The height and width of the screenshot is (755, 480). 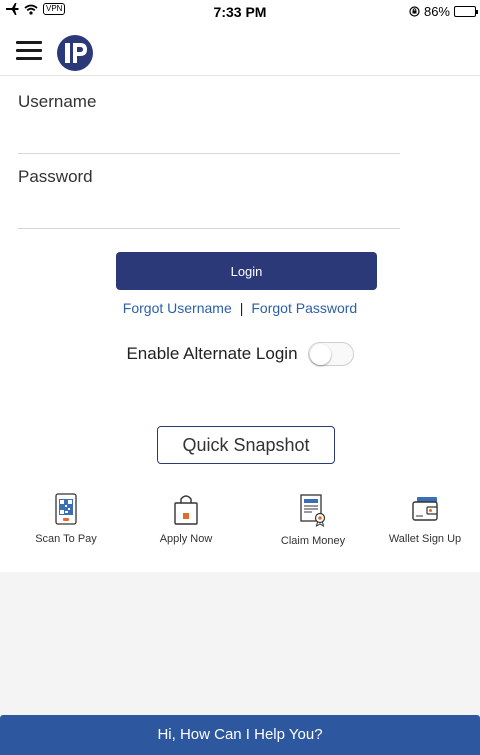 I want to click on toggle-knob, so click(x=320, y=354).